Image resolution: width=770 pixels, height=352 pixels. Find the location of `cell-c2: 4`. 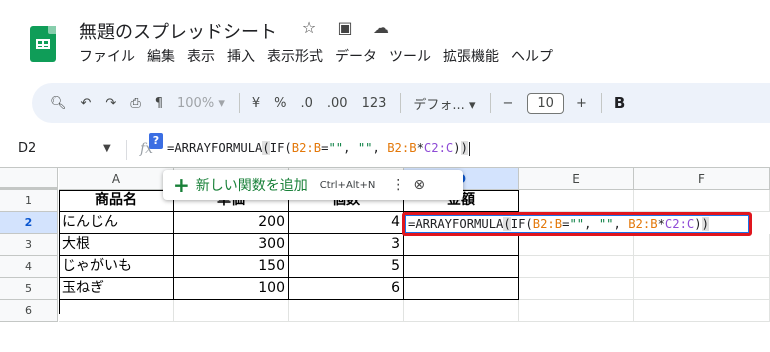

cell-c2: 4 is located at coordinates (346, 223).